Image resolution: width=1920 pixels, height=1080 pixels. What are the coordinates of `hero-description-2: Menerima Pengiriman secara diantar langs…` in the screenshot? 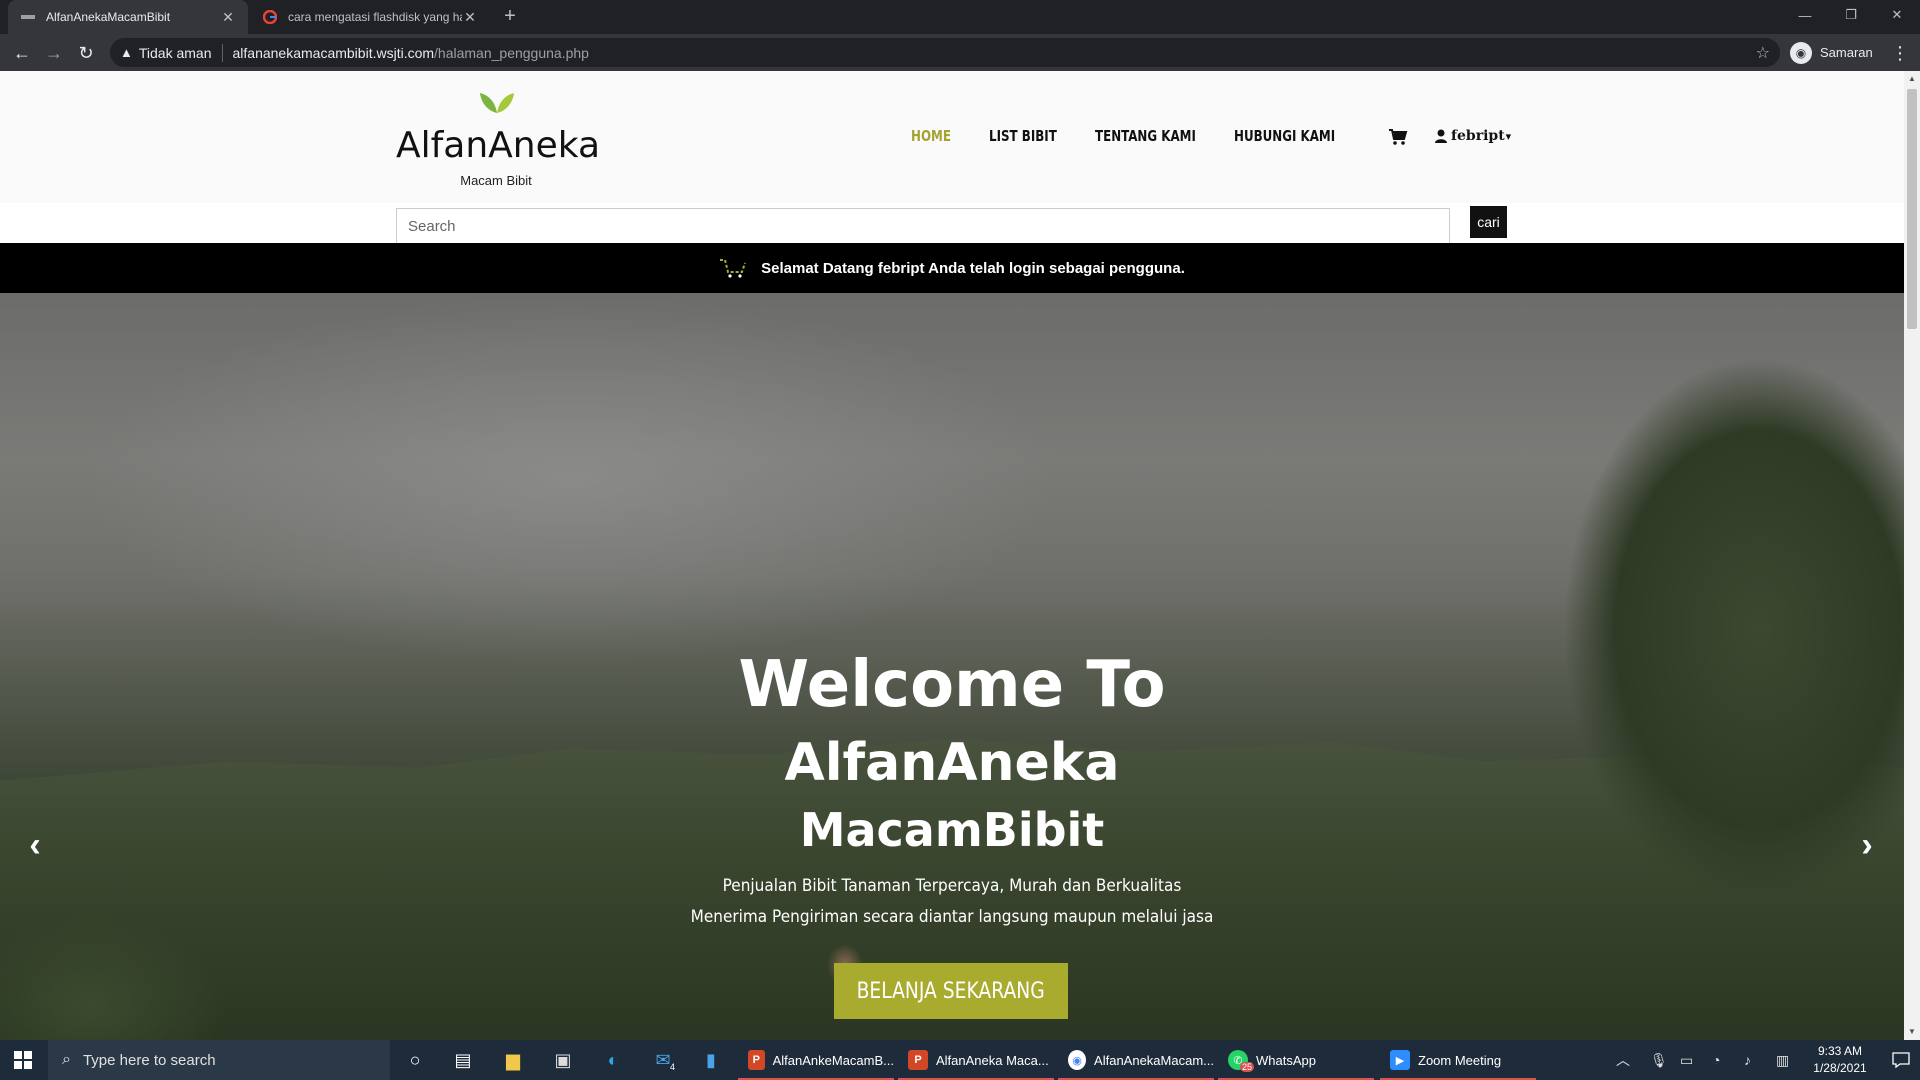 It's located at (952, 917).